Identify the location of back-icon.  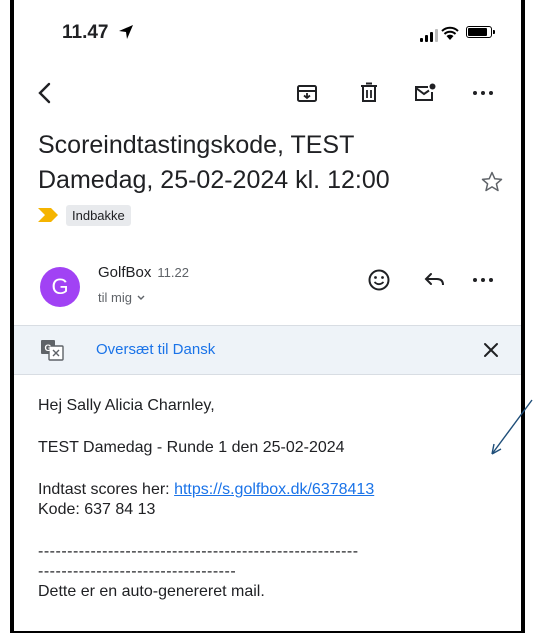
(45, 93).